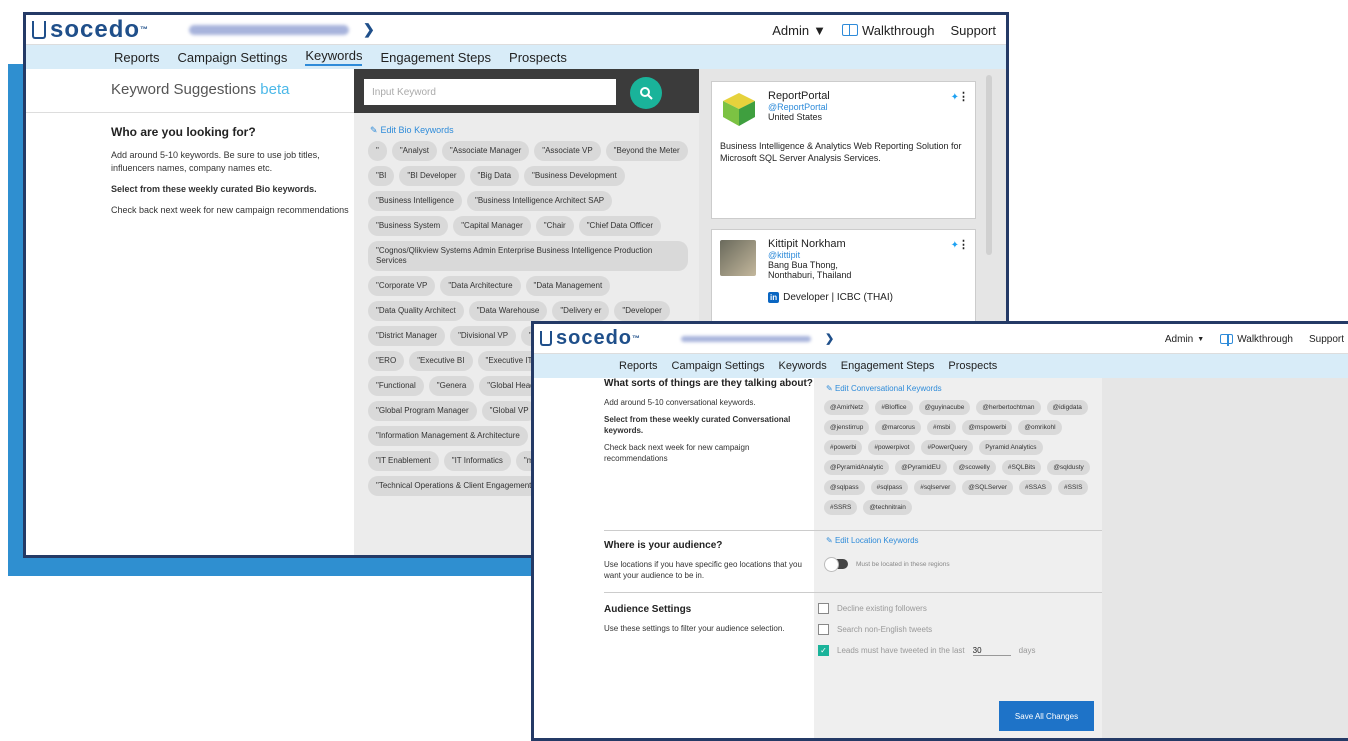 Image resolution: width=1348 pixels, height=741 pixels. What do you see at coordinates (887, 507) in the screenshot?
I see `keyword-chip: @technitrain` at bounding box center [887, 507].